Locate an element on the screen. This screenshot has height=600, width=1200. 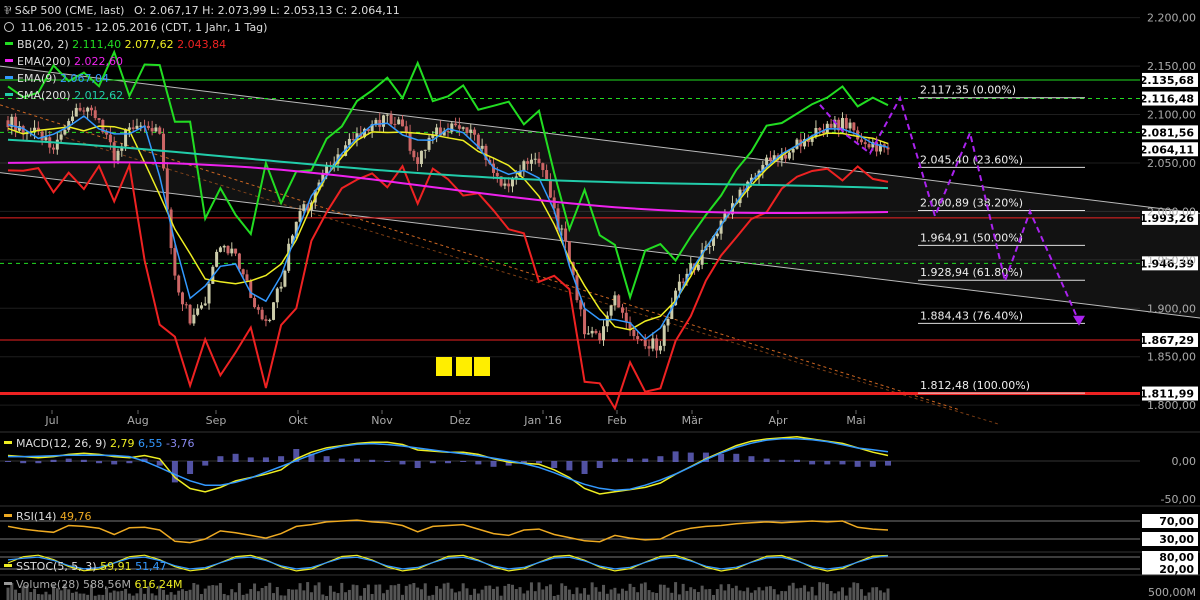
level-label: 2.135,68 is located at coordinates (1167, 80).